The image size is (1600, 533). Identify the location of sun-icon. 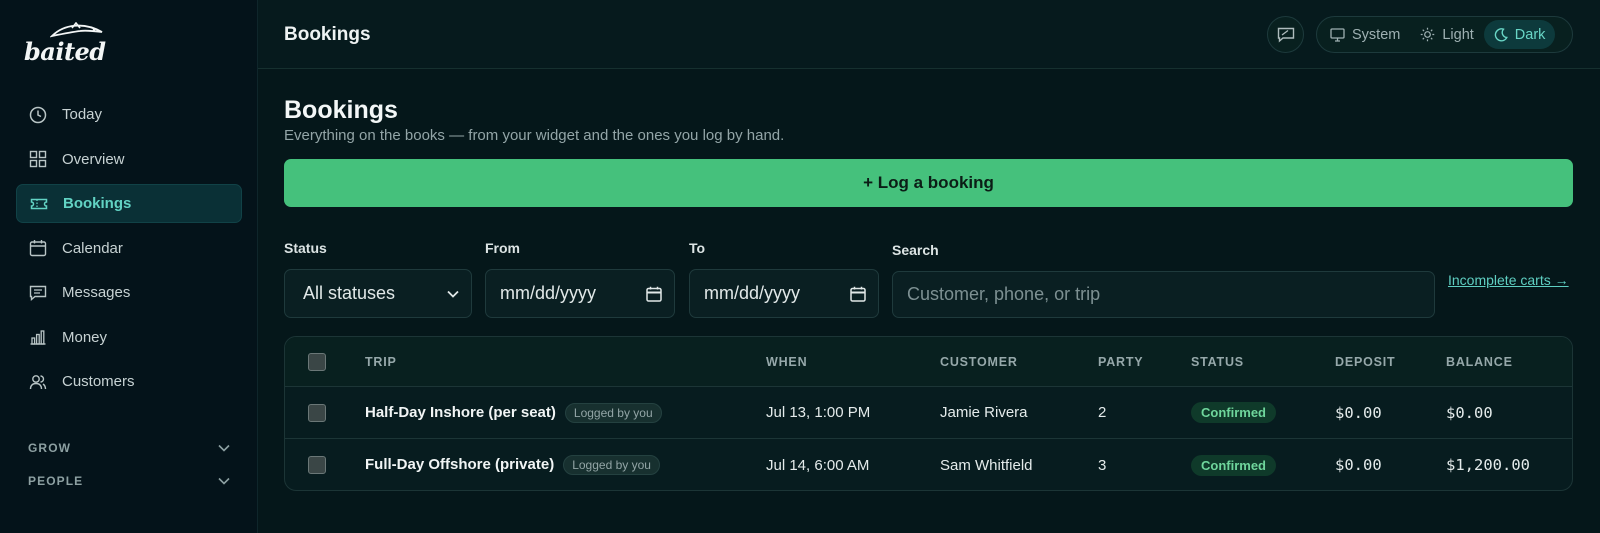
(1427, 34).